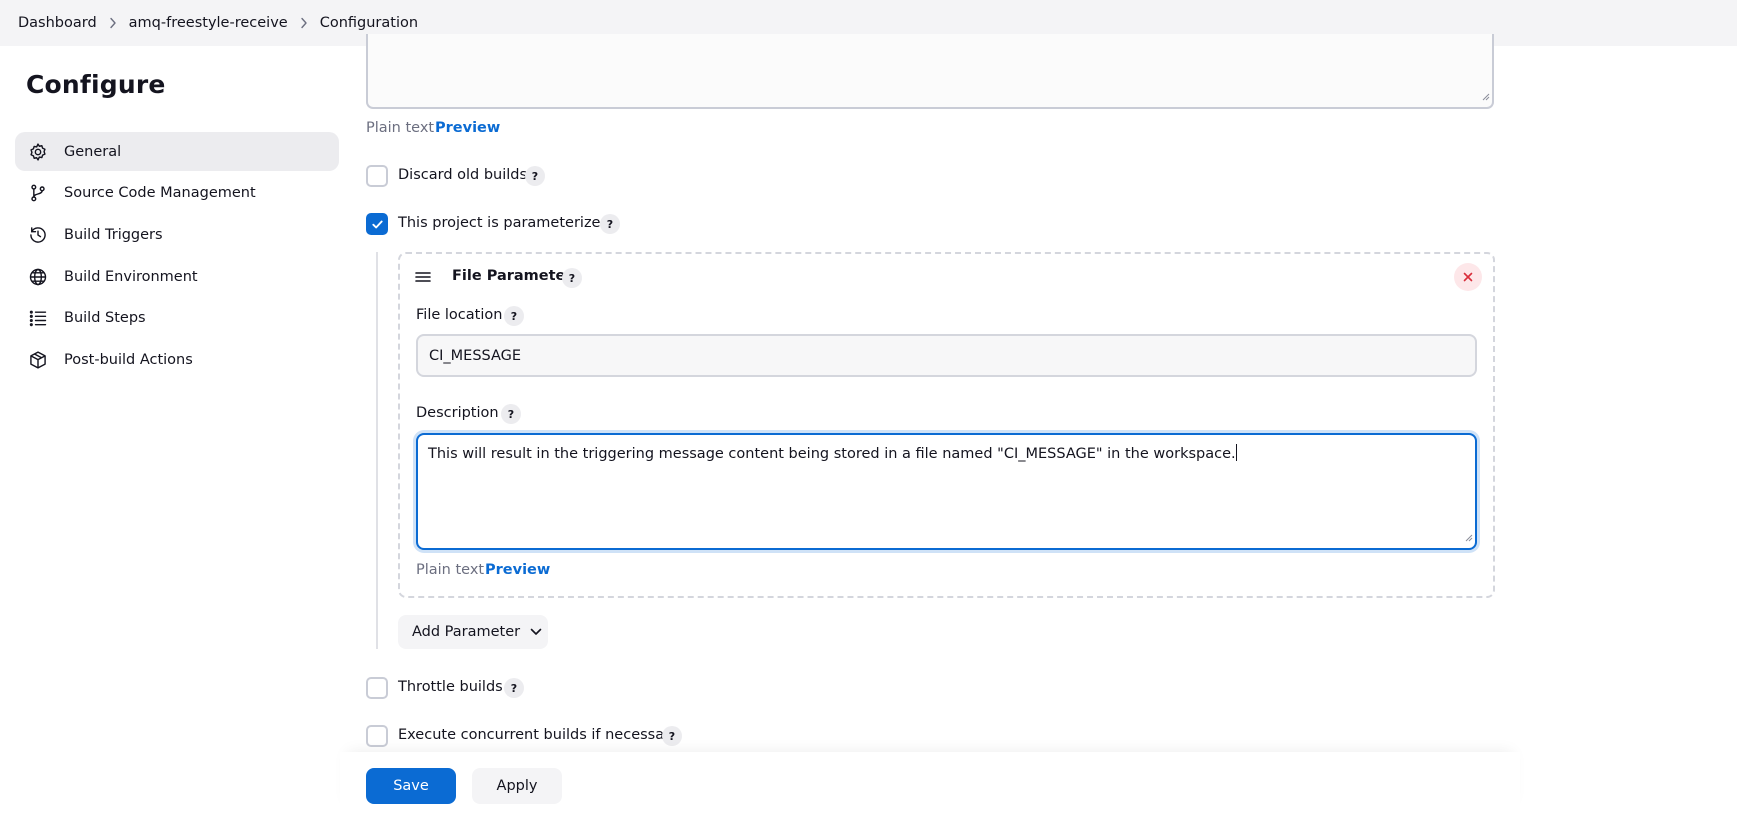  Describe the element at coordinates (93, 151) in the screenshot. I see `sidebar-item-label: General` at that location.